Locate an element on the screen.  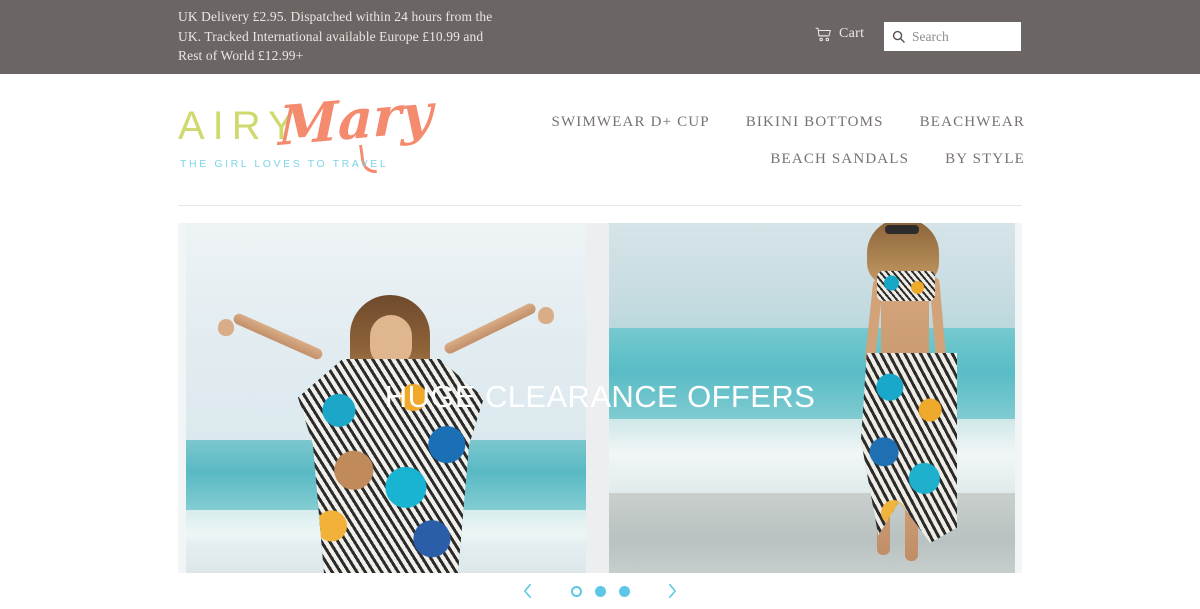
model-right-hand is located at coordinates (546, 315).